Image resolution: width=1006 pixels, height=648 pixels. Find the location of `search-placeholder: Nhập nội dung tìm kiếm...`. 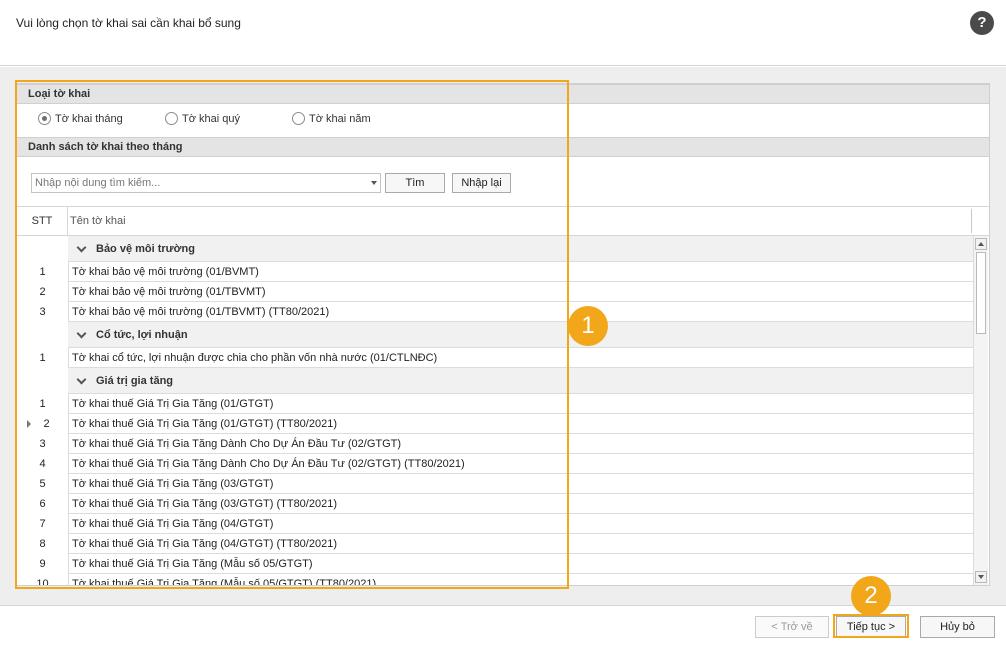

search-placeholder: Nhập nội dung tìm kiếm... is located at coordinates (98, 183).